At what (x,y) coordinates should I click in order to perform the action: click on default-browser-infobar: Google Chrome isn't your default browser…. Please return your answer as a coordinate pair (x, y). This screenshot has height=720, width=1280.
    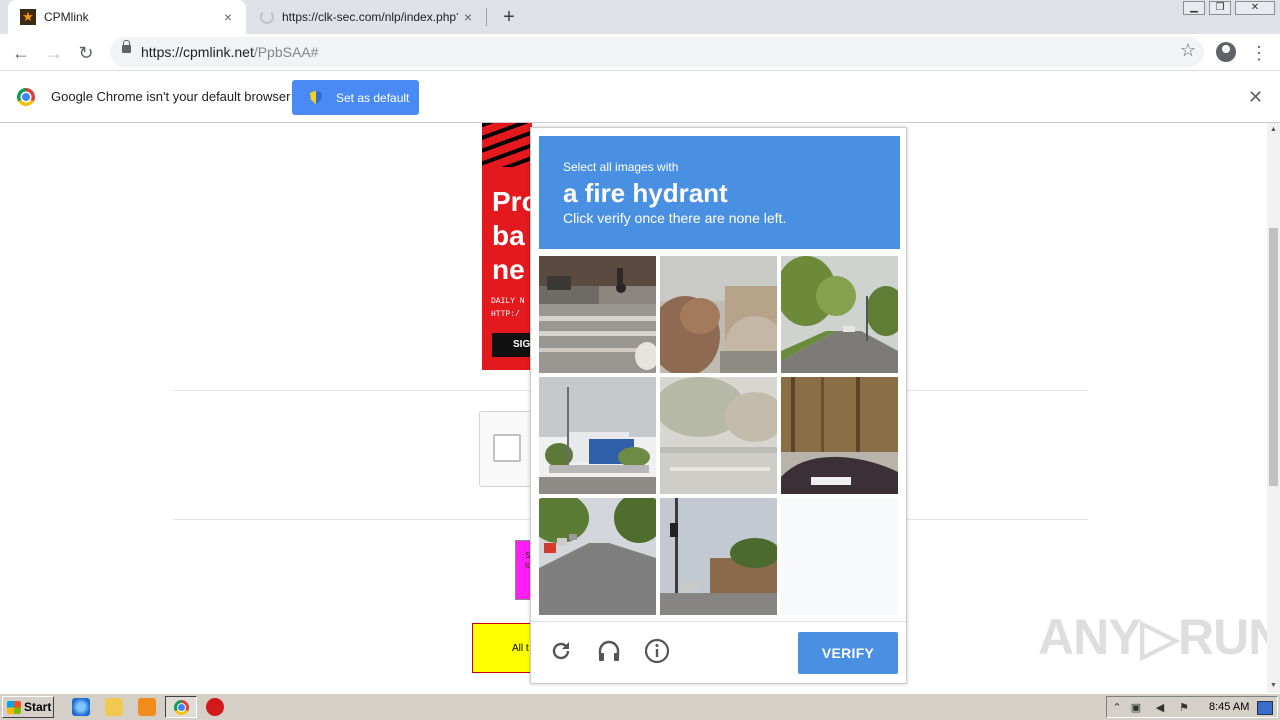
    Looking at the image, I should click on (640, 97).